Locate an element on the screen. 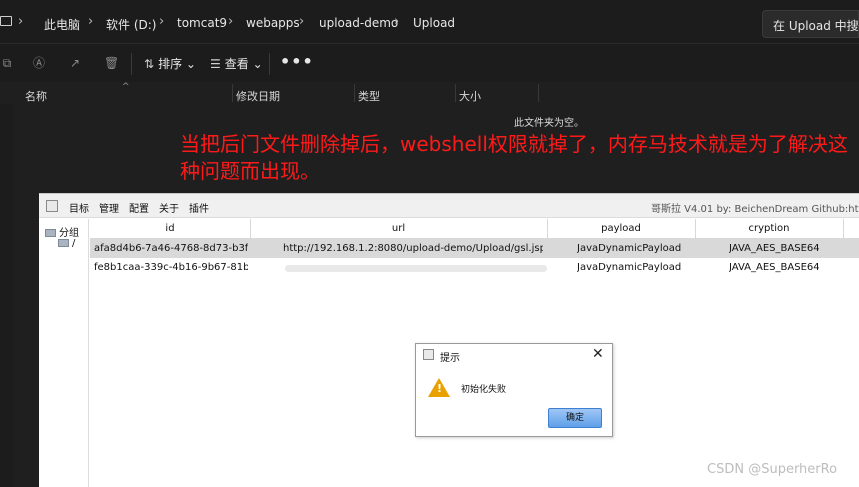 The image size is (859, 487). close-icon: ✕ is located at coordinates (598, 354).